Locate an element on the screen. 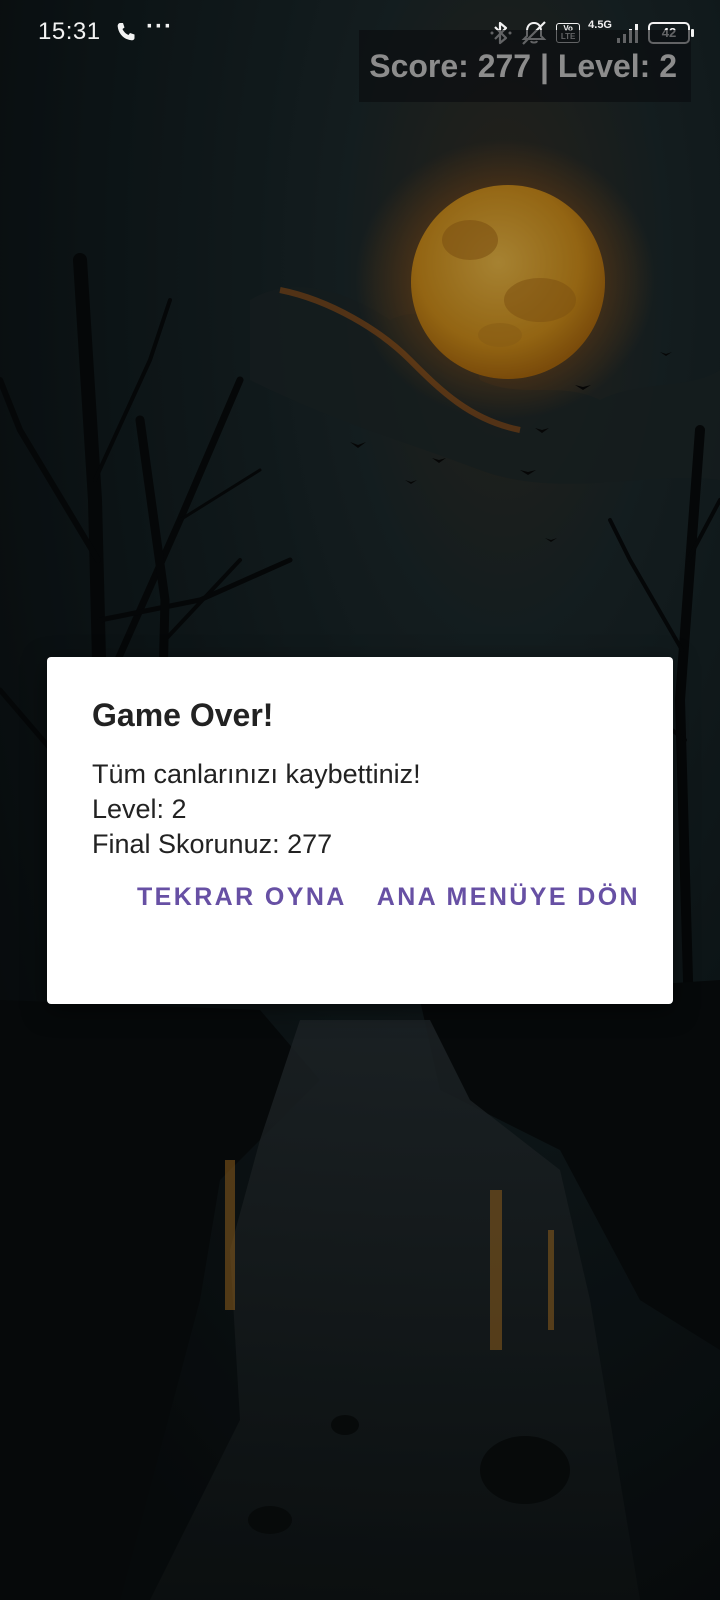  main-menu-button: ANA MENÜYE DÖN is located at coordinates (508, 897).